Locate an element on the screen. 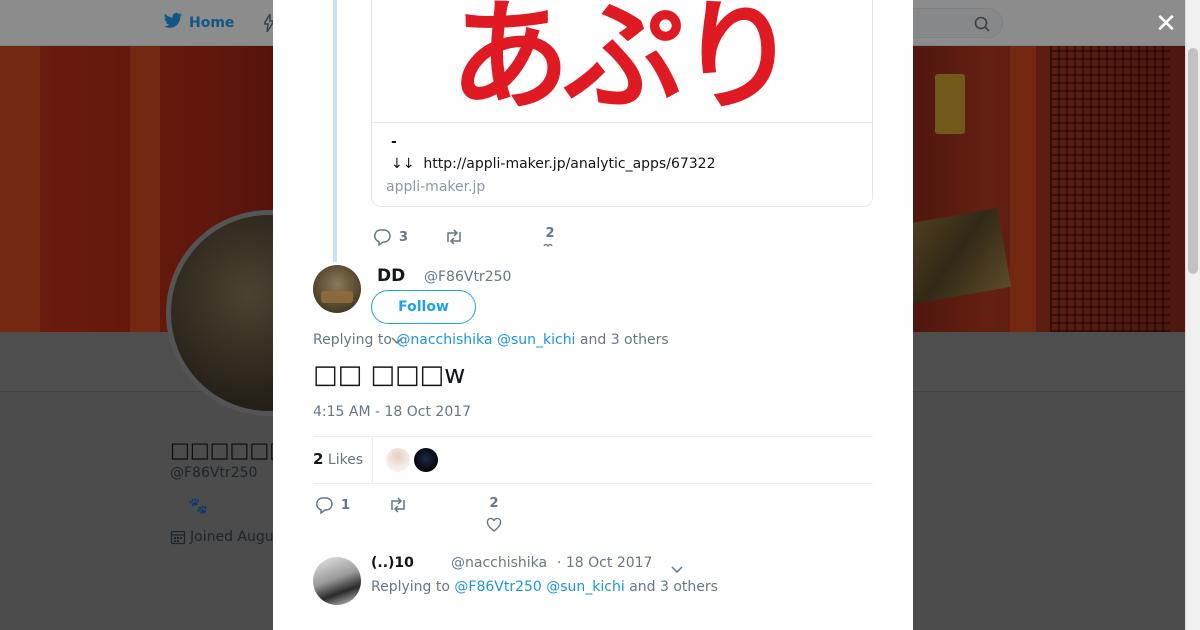 Image resolution: width=1200 pixels, height=630 pixels. card-image-text: あぷり is located at coordinates (624, 61).